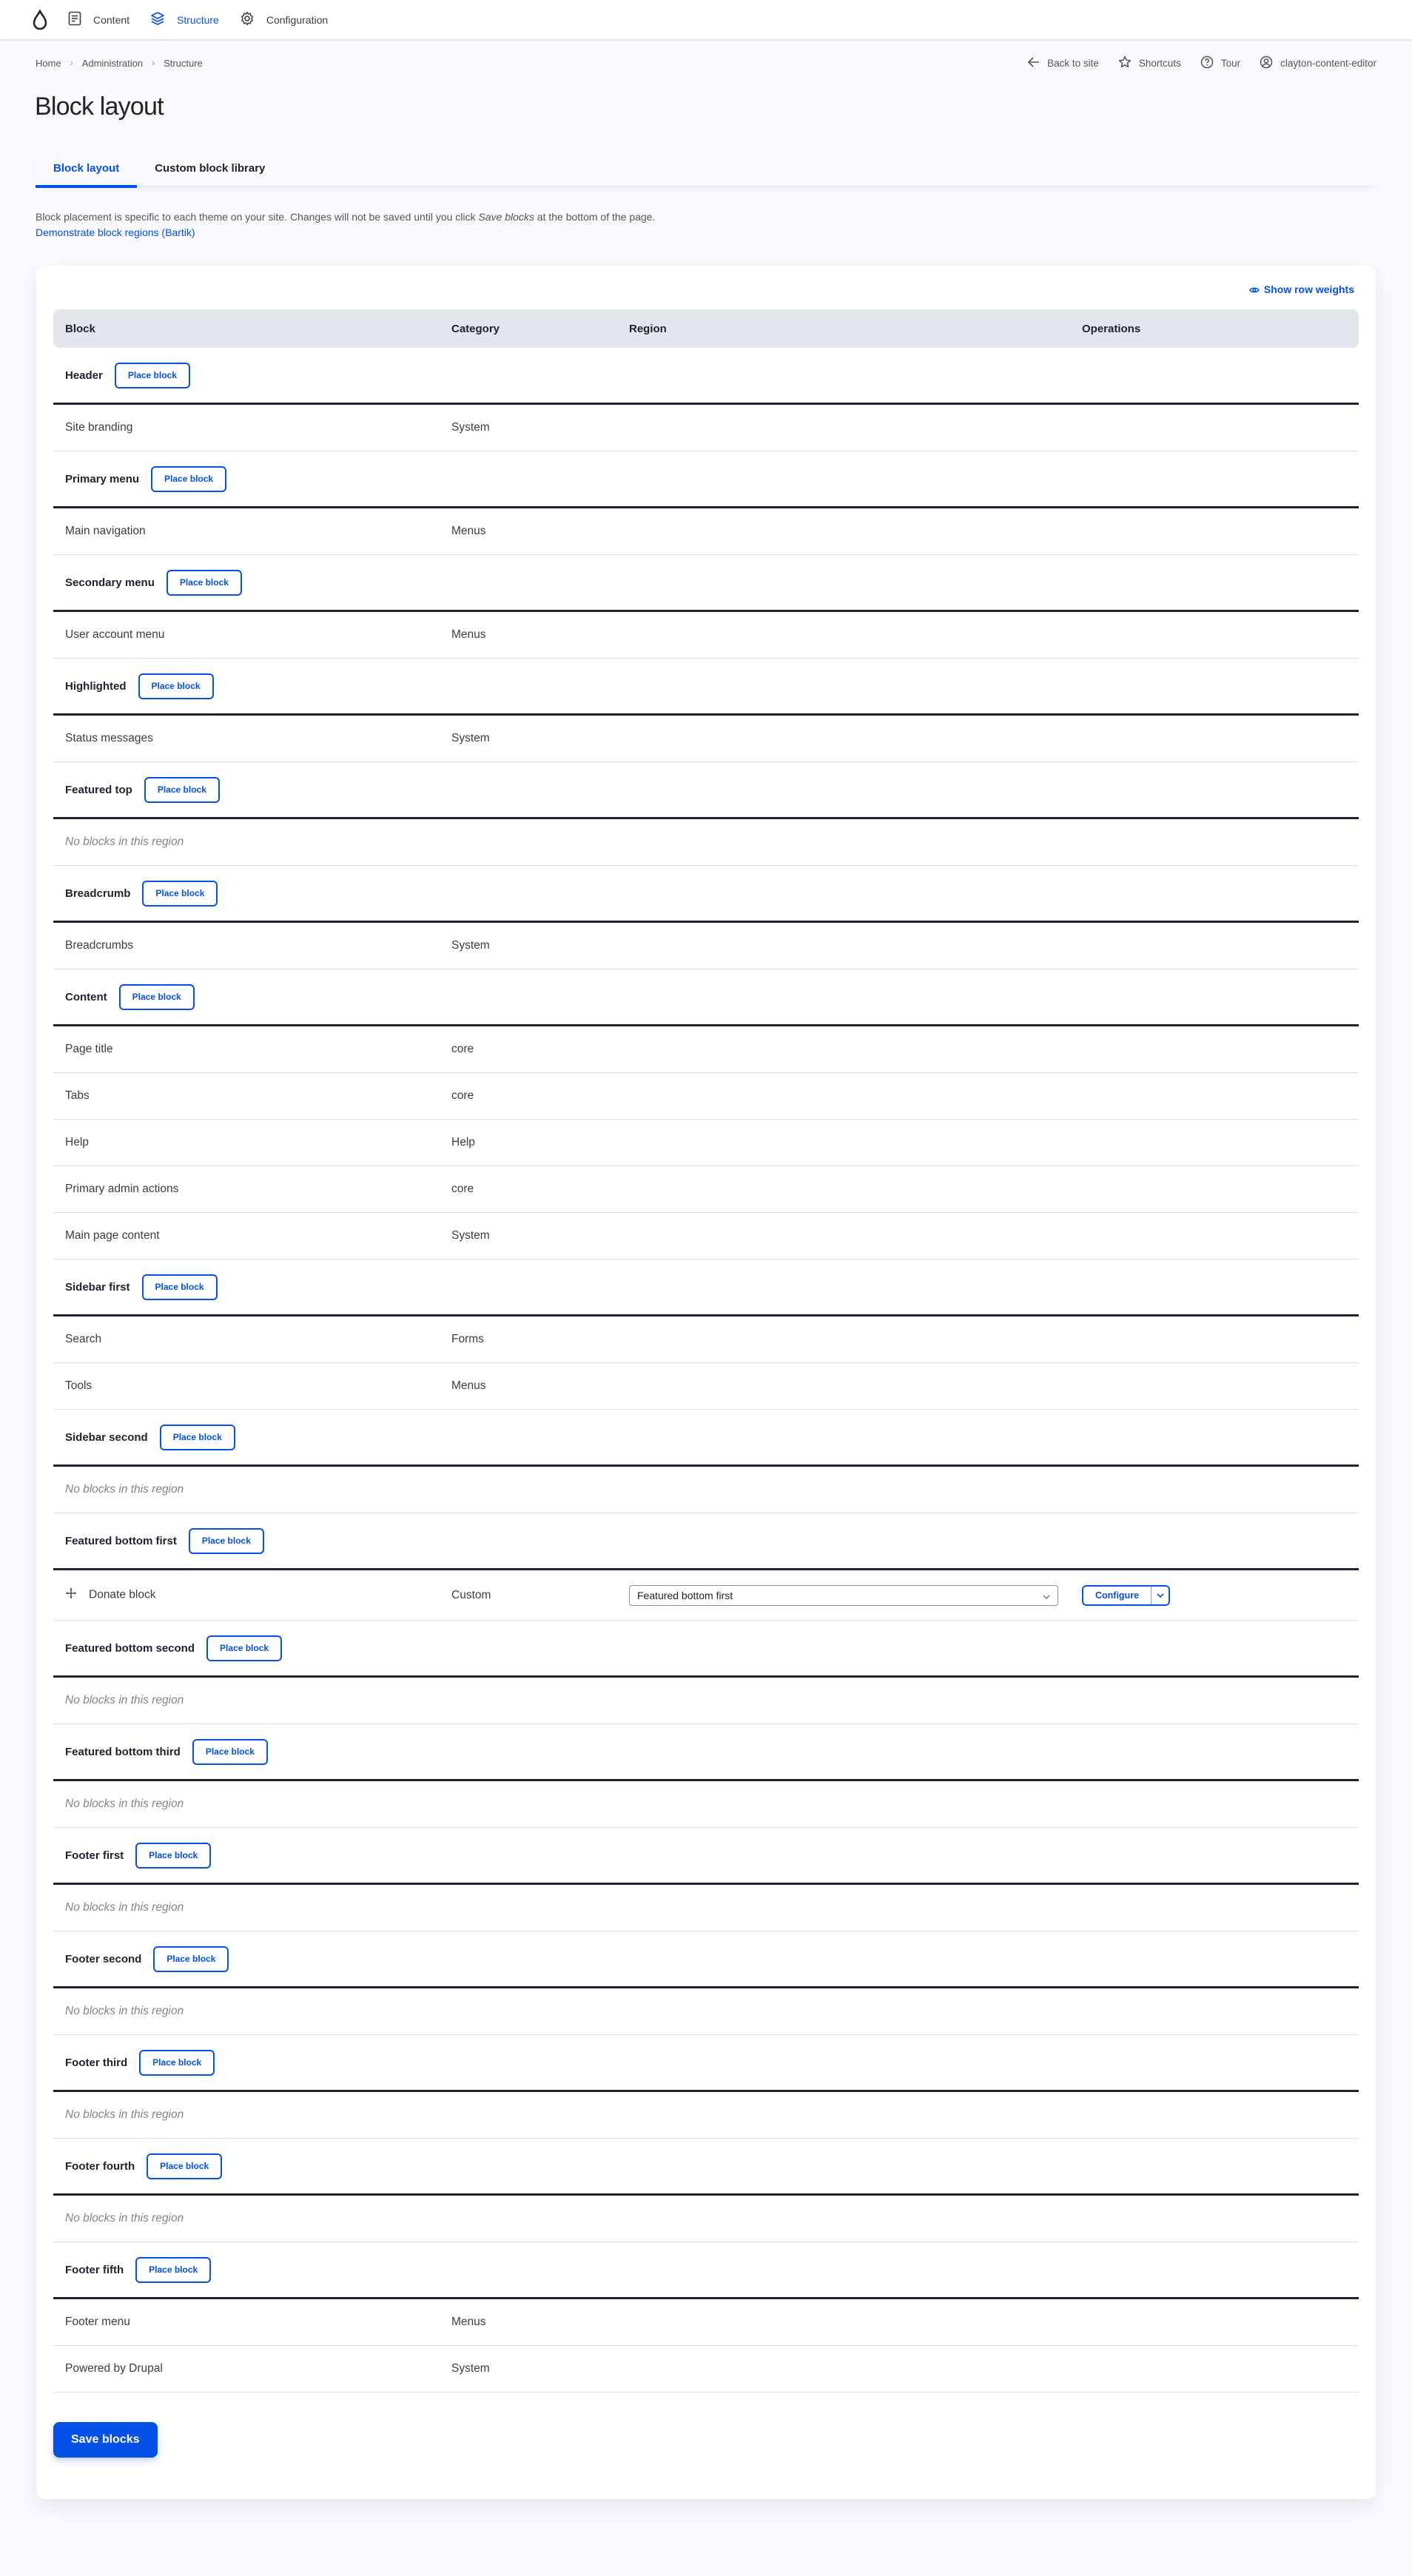  I want to click on block-name-cell: Footer menu, so click(246, 2322).